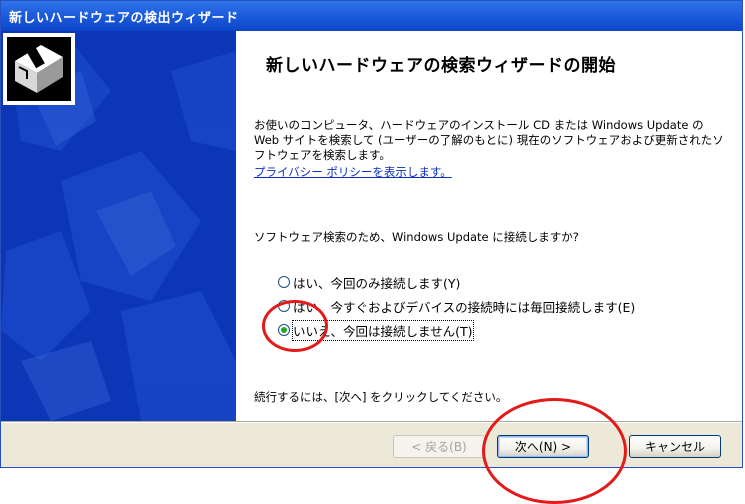 The image size is (745, 504). I want to click on back-button: < 戻る(B), so click(439, 446).